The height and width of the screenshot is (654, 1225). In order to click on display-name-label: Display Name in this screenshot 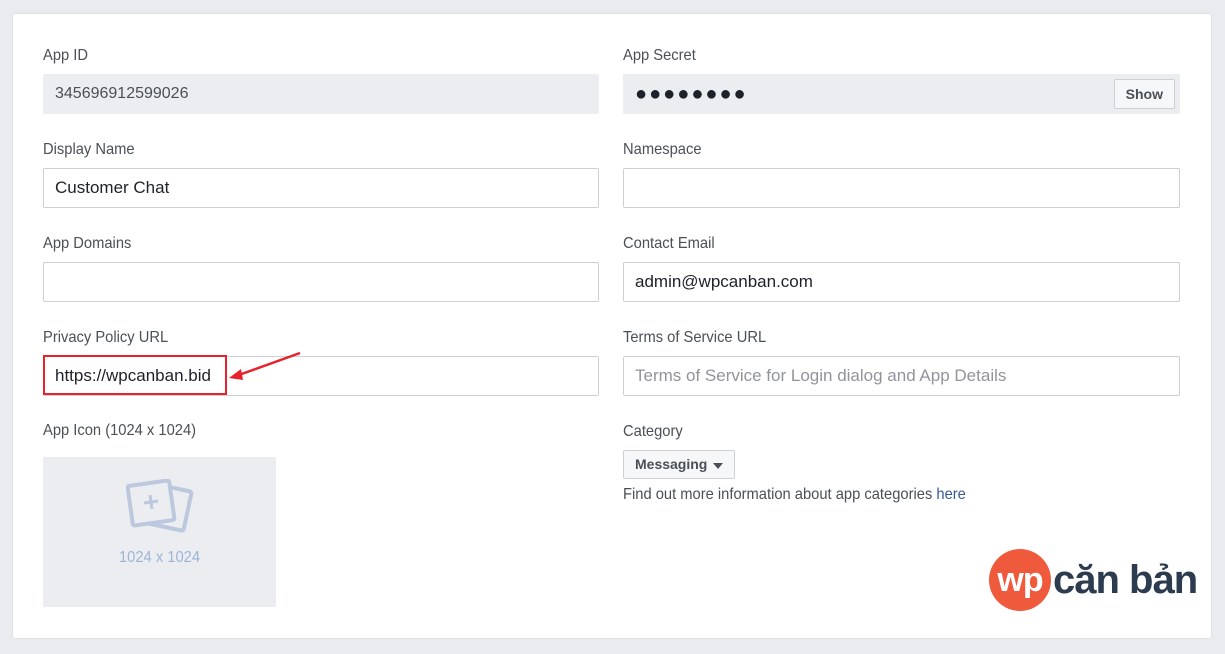, I will do `click(89, 149)`.